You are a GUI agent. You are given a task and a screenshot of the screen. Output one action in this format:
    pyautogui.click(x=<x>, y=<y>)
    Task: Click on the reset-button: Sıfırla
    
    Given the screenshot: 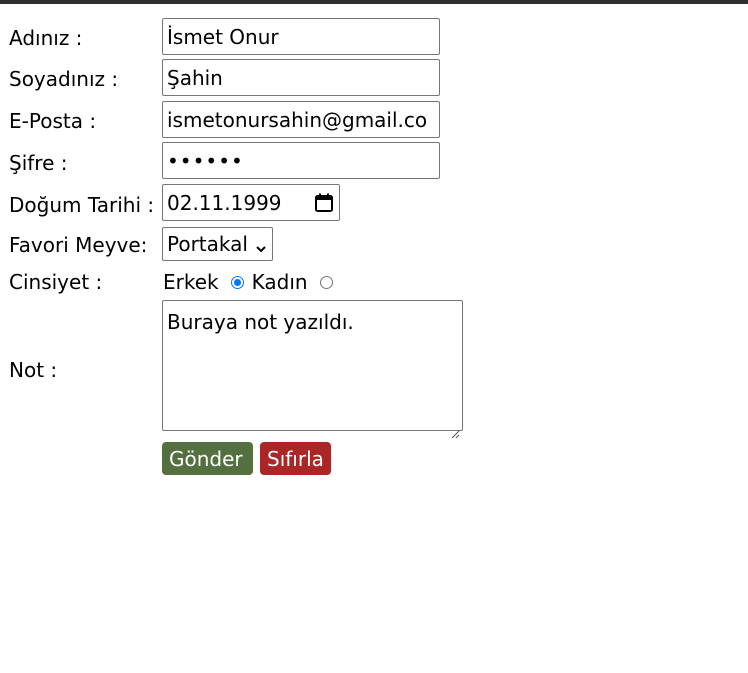 What is the action you would take?
    pyautogui.click(x=295, y=458)
    